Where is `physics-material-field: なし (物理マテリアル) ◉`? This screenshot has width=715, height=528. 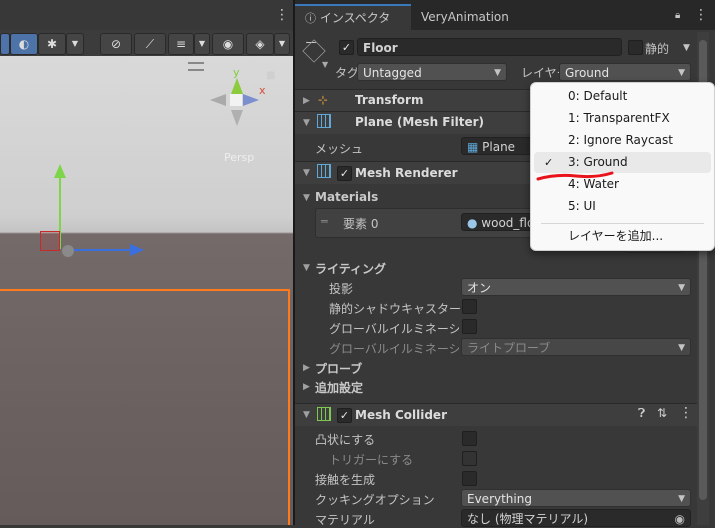
physics-material-field: なし (物理マテリアル) ◉ is located at coordinates (576, 518).